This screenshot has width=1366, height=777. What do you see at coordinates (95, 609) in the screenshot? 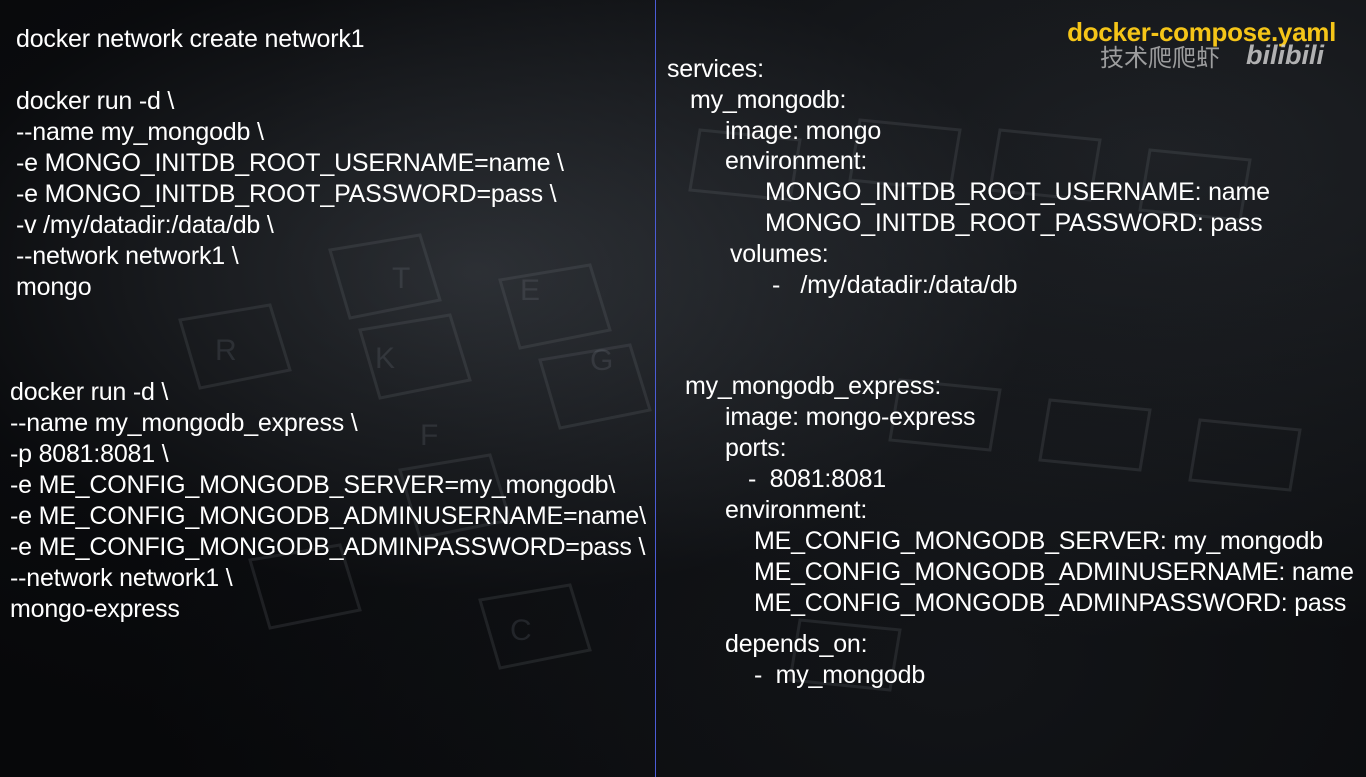
I see `code-line: mongo-express` at bounding box center [95, 609].